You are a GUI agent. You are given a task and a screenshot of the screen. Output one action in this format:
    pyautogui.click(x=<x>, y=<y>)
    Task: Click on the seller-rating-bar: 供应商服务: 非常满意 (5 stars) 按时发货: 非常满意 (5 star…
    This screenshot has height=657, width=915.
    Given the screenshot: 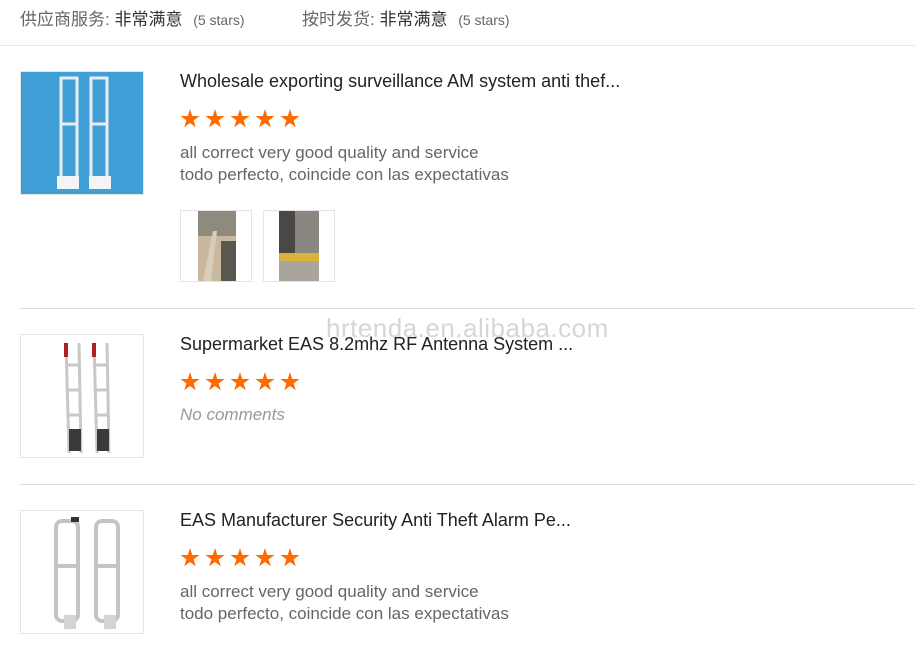 What is the action you would take?
    pyautogui.click(x=457, y=23)
    